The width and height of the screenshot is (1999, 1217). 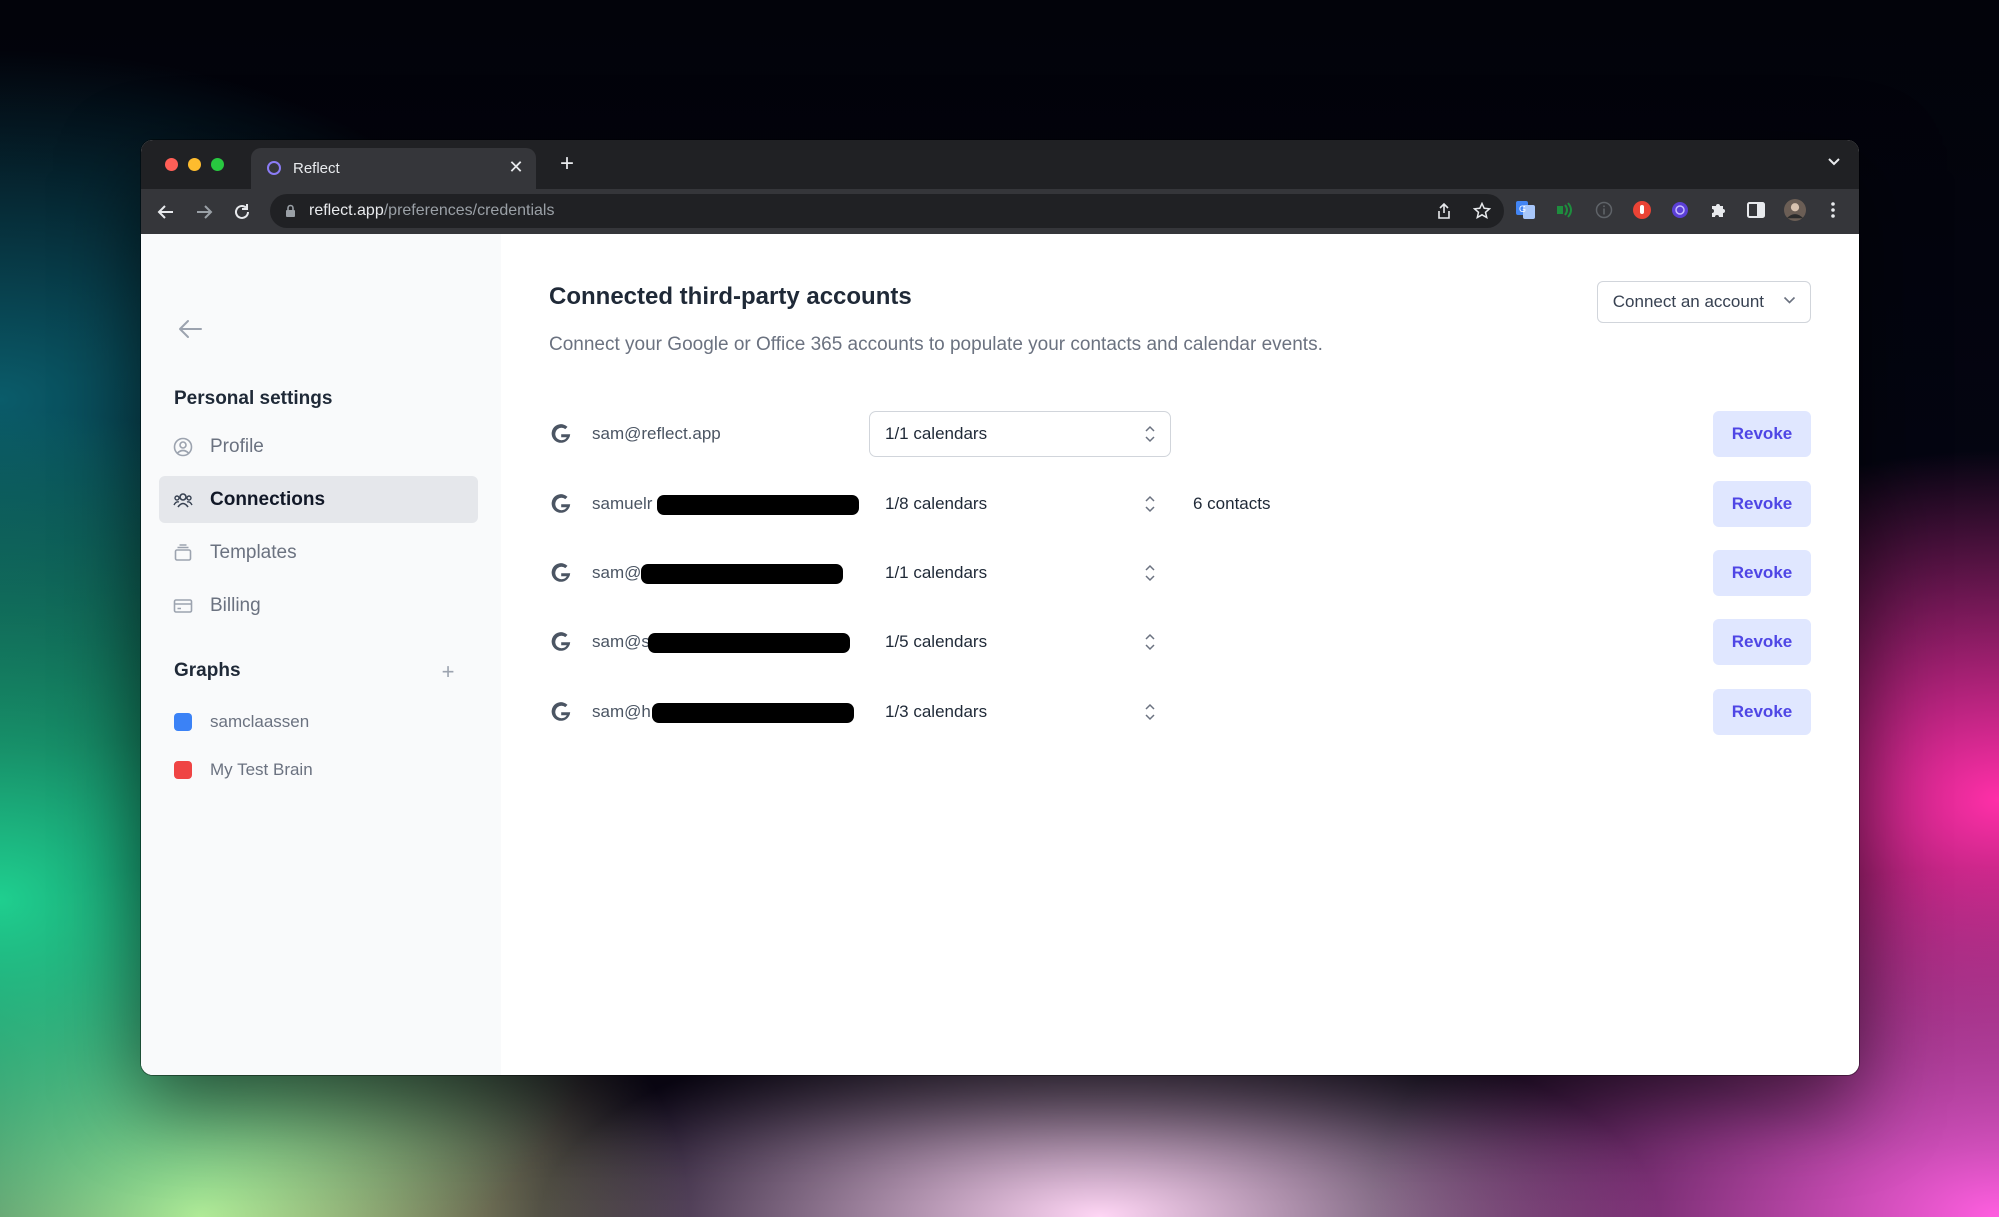 What do you see at coordinates (1020, 504) in the screenshot?
I see `calendar-select: 1/8 calendars` at bounding box center [1020, 504].